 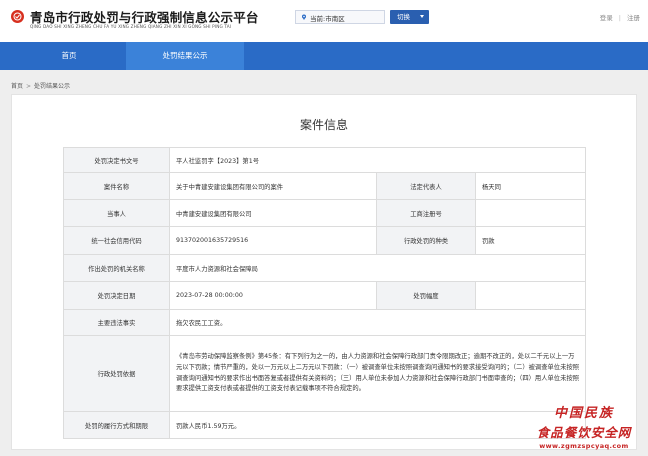 What do you see at coordinates (426, 186) in the screenshot?
I see `legal-rep-label: 法定代表人` at bounding box center [426, 186].